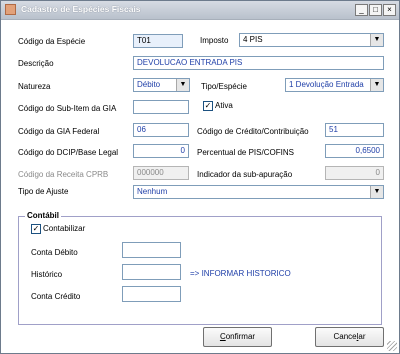 The width and height of the screenshot is (400, 354). Describe the element at coordinates (258, 192) in the screenshot. I see `tipo-ajuste-select: Nenhum ▼` at that location.